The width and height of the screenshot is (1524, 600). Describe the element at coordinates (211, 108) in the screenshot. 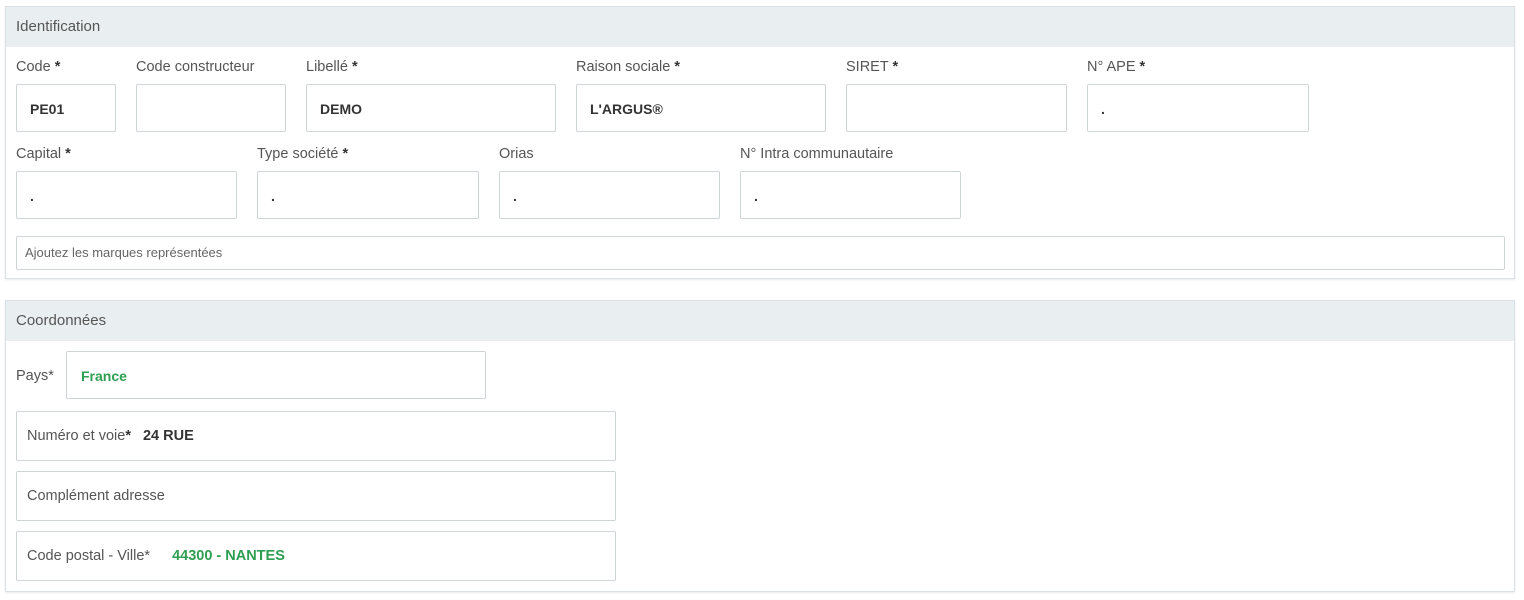

I see `code-constructeur-input` at that location.